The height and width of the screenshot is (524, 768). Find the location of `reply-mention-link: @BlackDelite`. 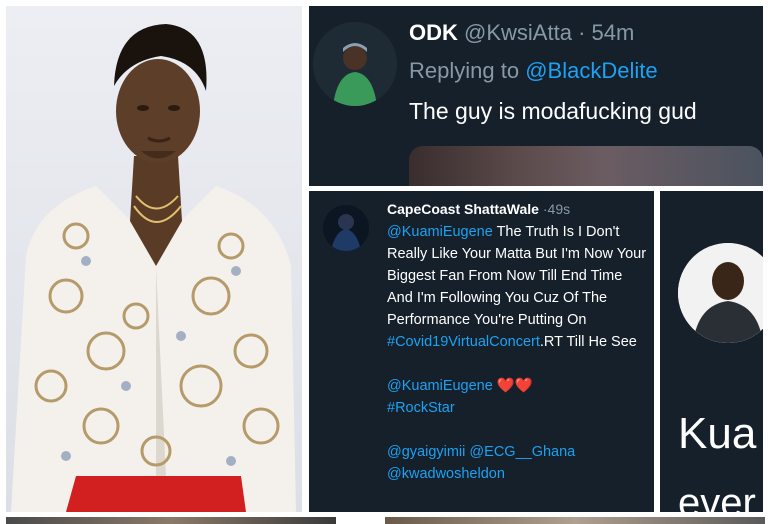

reply-mention-link: @BlackDelite is located at coordinates (591, 70).